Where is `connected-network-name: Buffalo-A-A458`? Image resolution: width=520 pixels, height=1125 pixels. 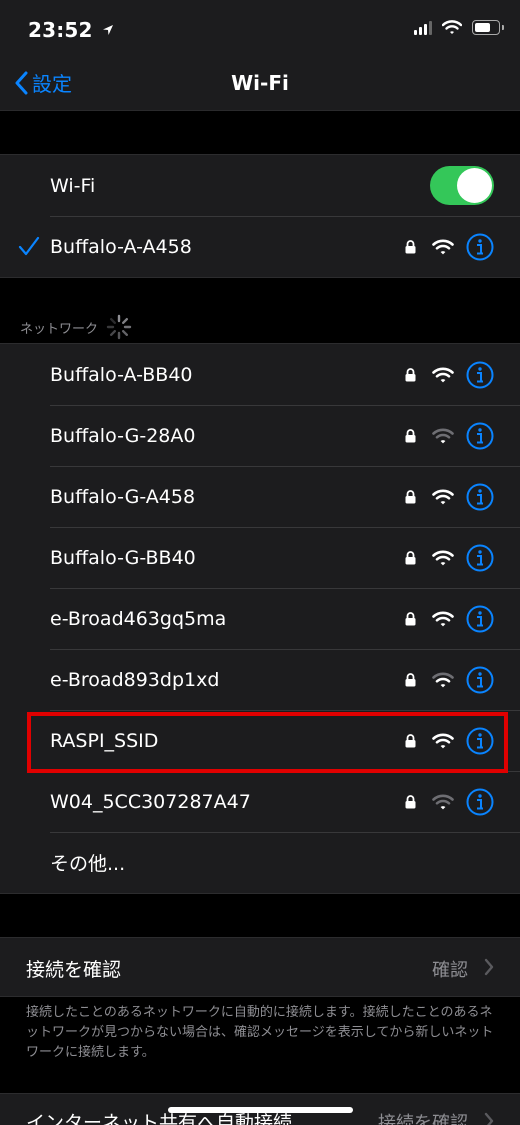 connected-network-name: Buffalo-A-A458 is located at coordinates (121, 246).